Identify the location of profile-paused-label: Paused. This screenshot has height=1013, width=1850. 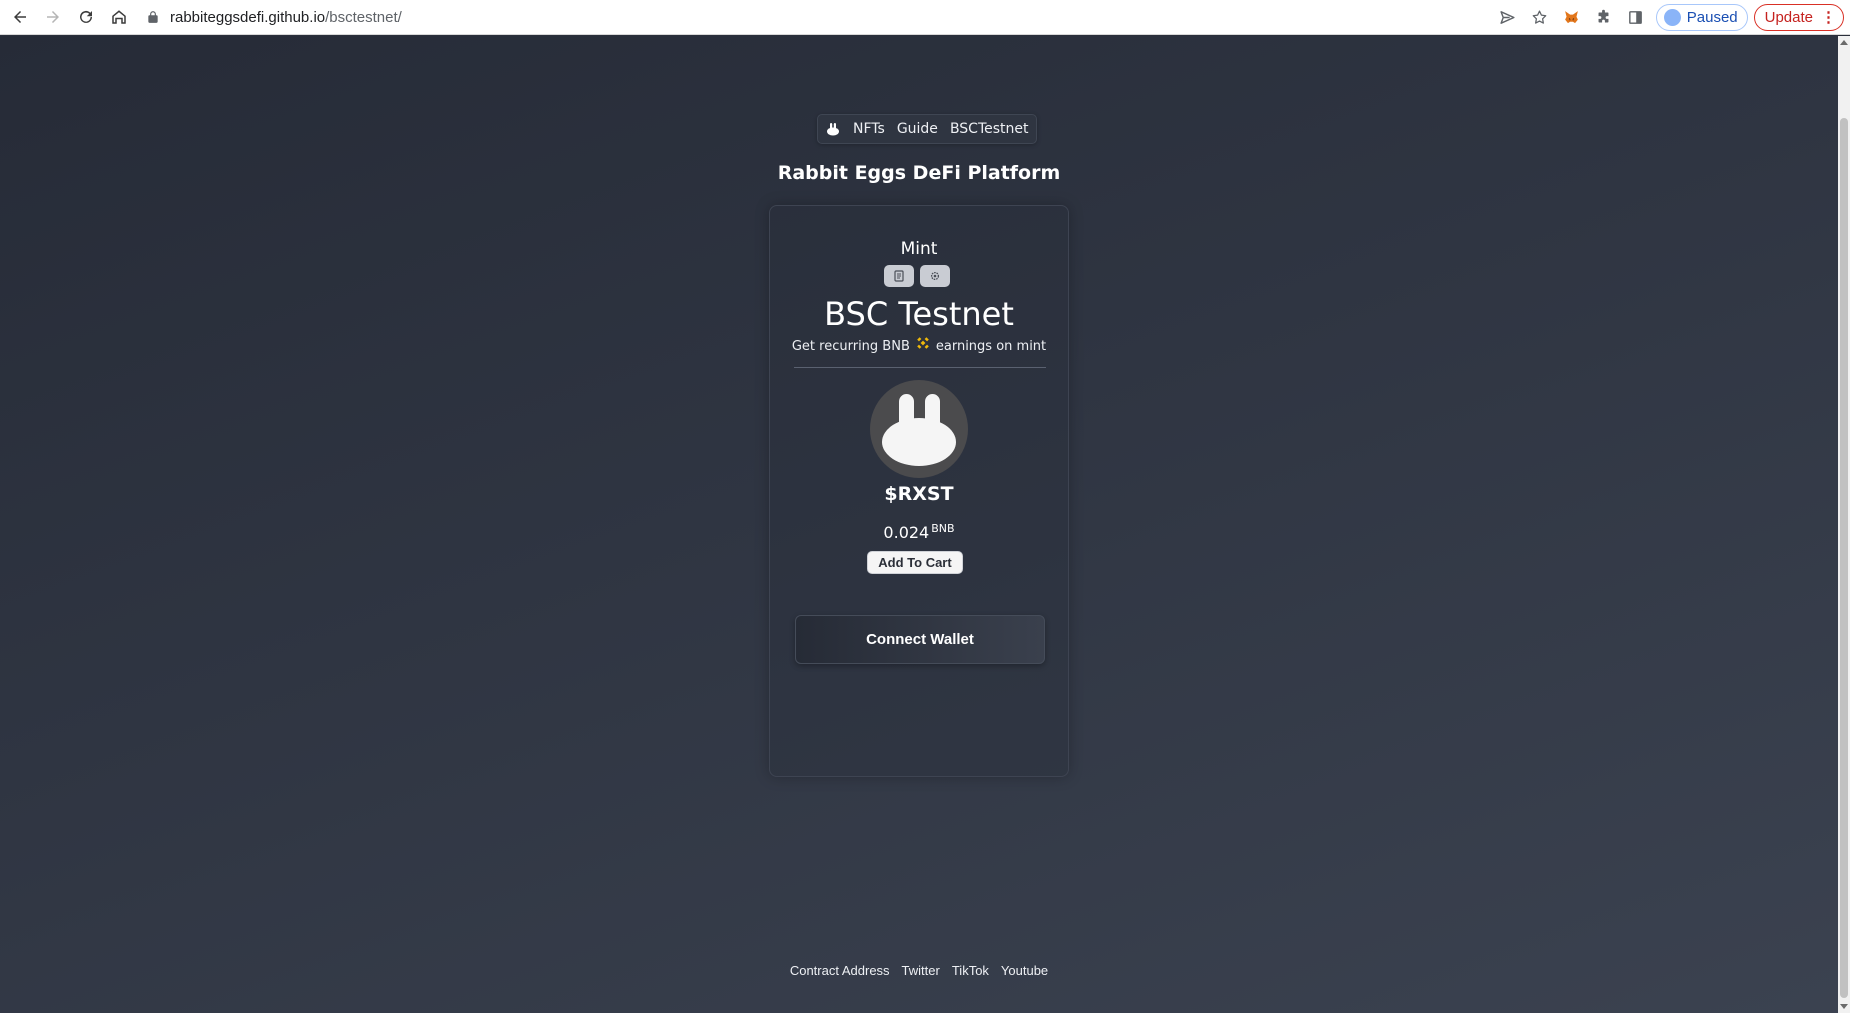
(1712, 17).